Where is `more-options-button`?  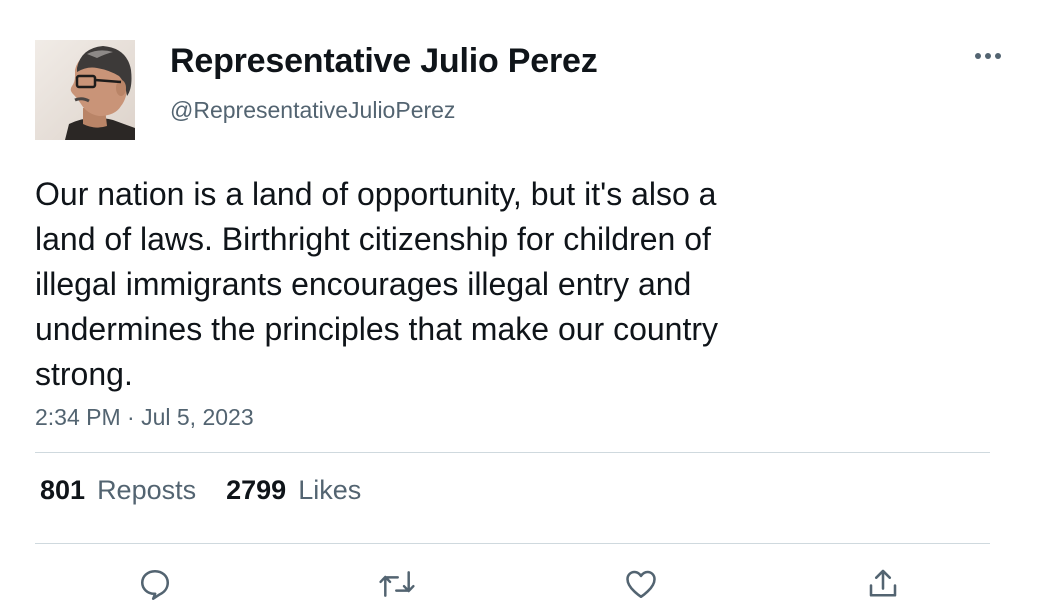 more-options-button is located at coordinates (988, 56).